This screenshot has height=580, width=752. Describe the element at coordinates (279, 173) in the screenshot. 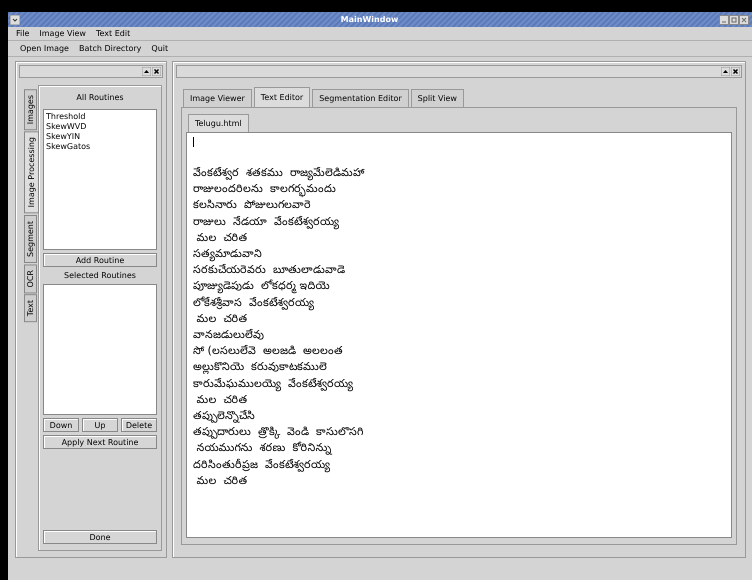

I see `text-line: వేంకటేశ్వర శతకము రాజ్యమేలెడిమహా` at that location.